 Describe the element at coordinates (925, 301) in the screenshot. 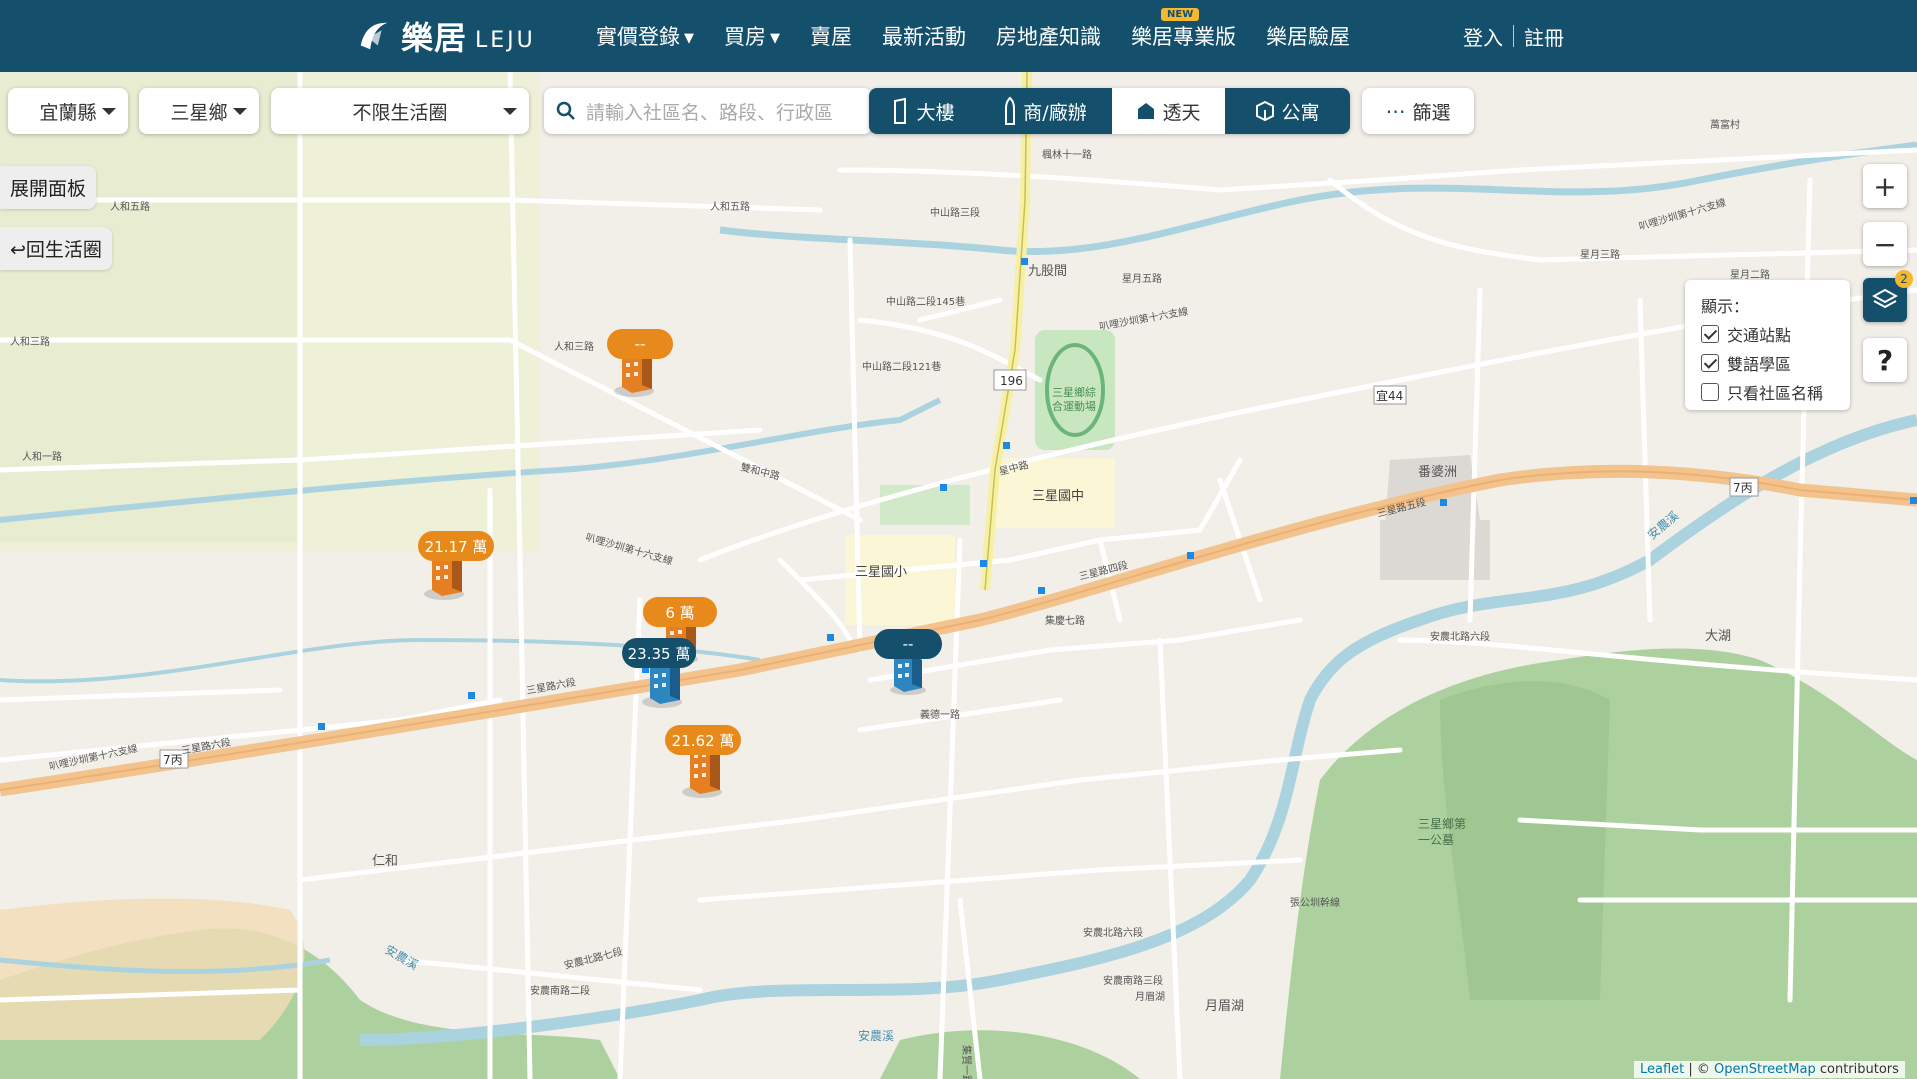

I see `svg-text: 中山路二段145巷` at that location.